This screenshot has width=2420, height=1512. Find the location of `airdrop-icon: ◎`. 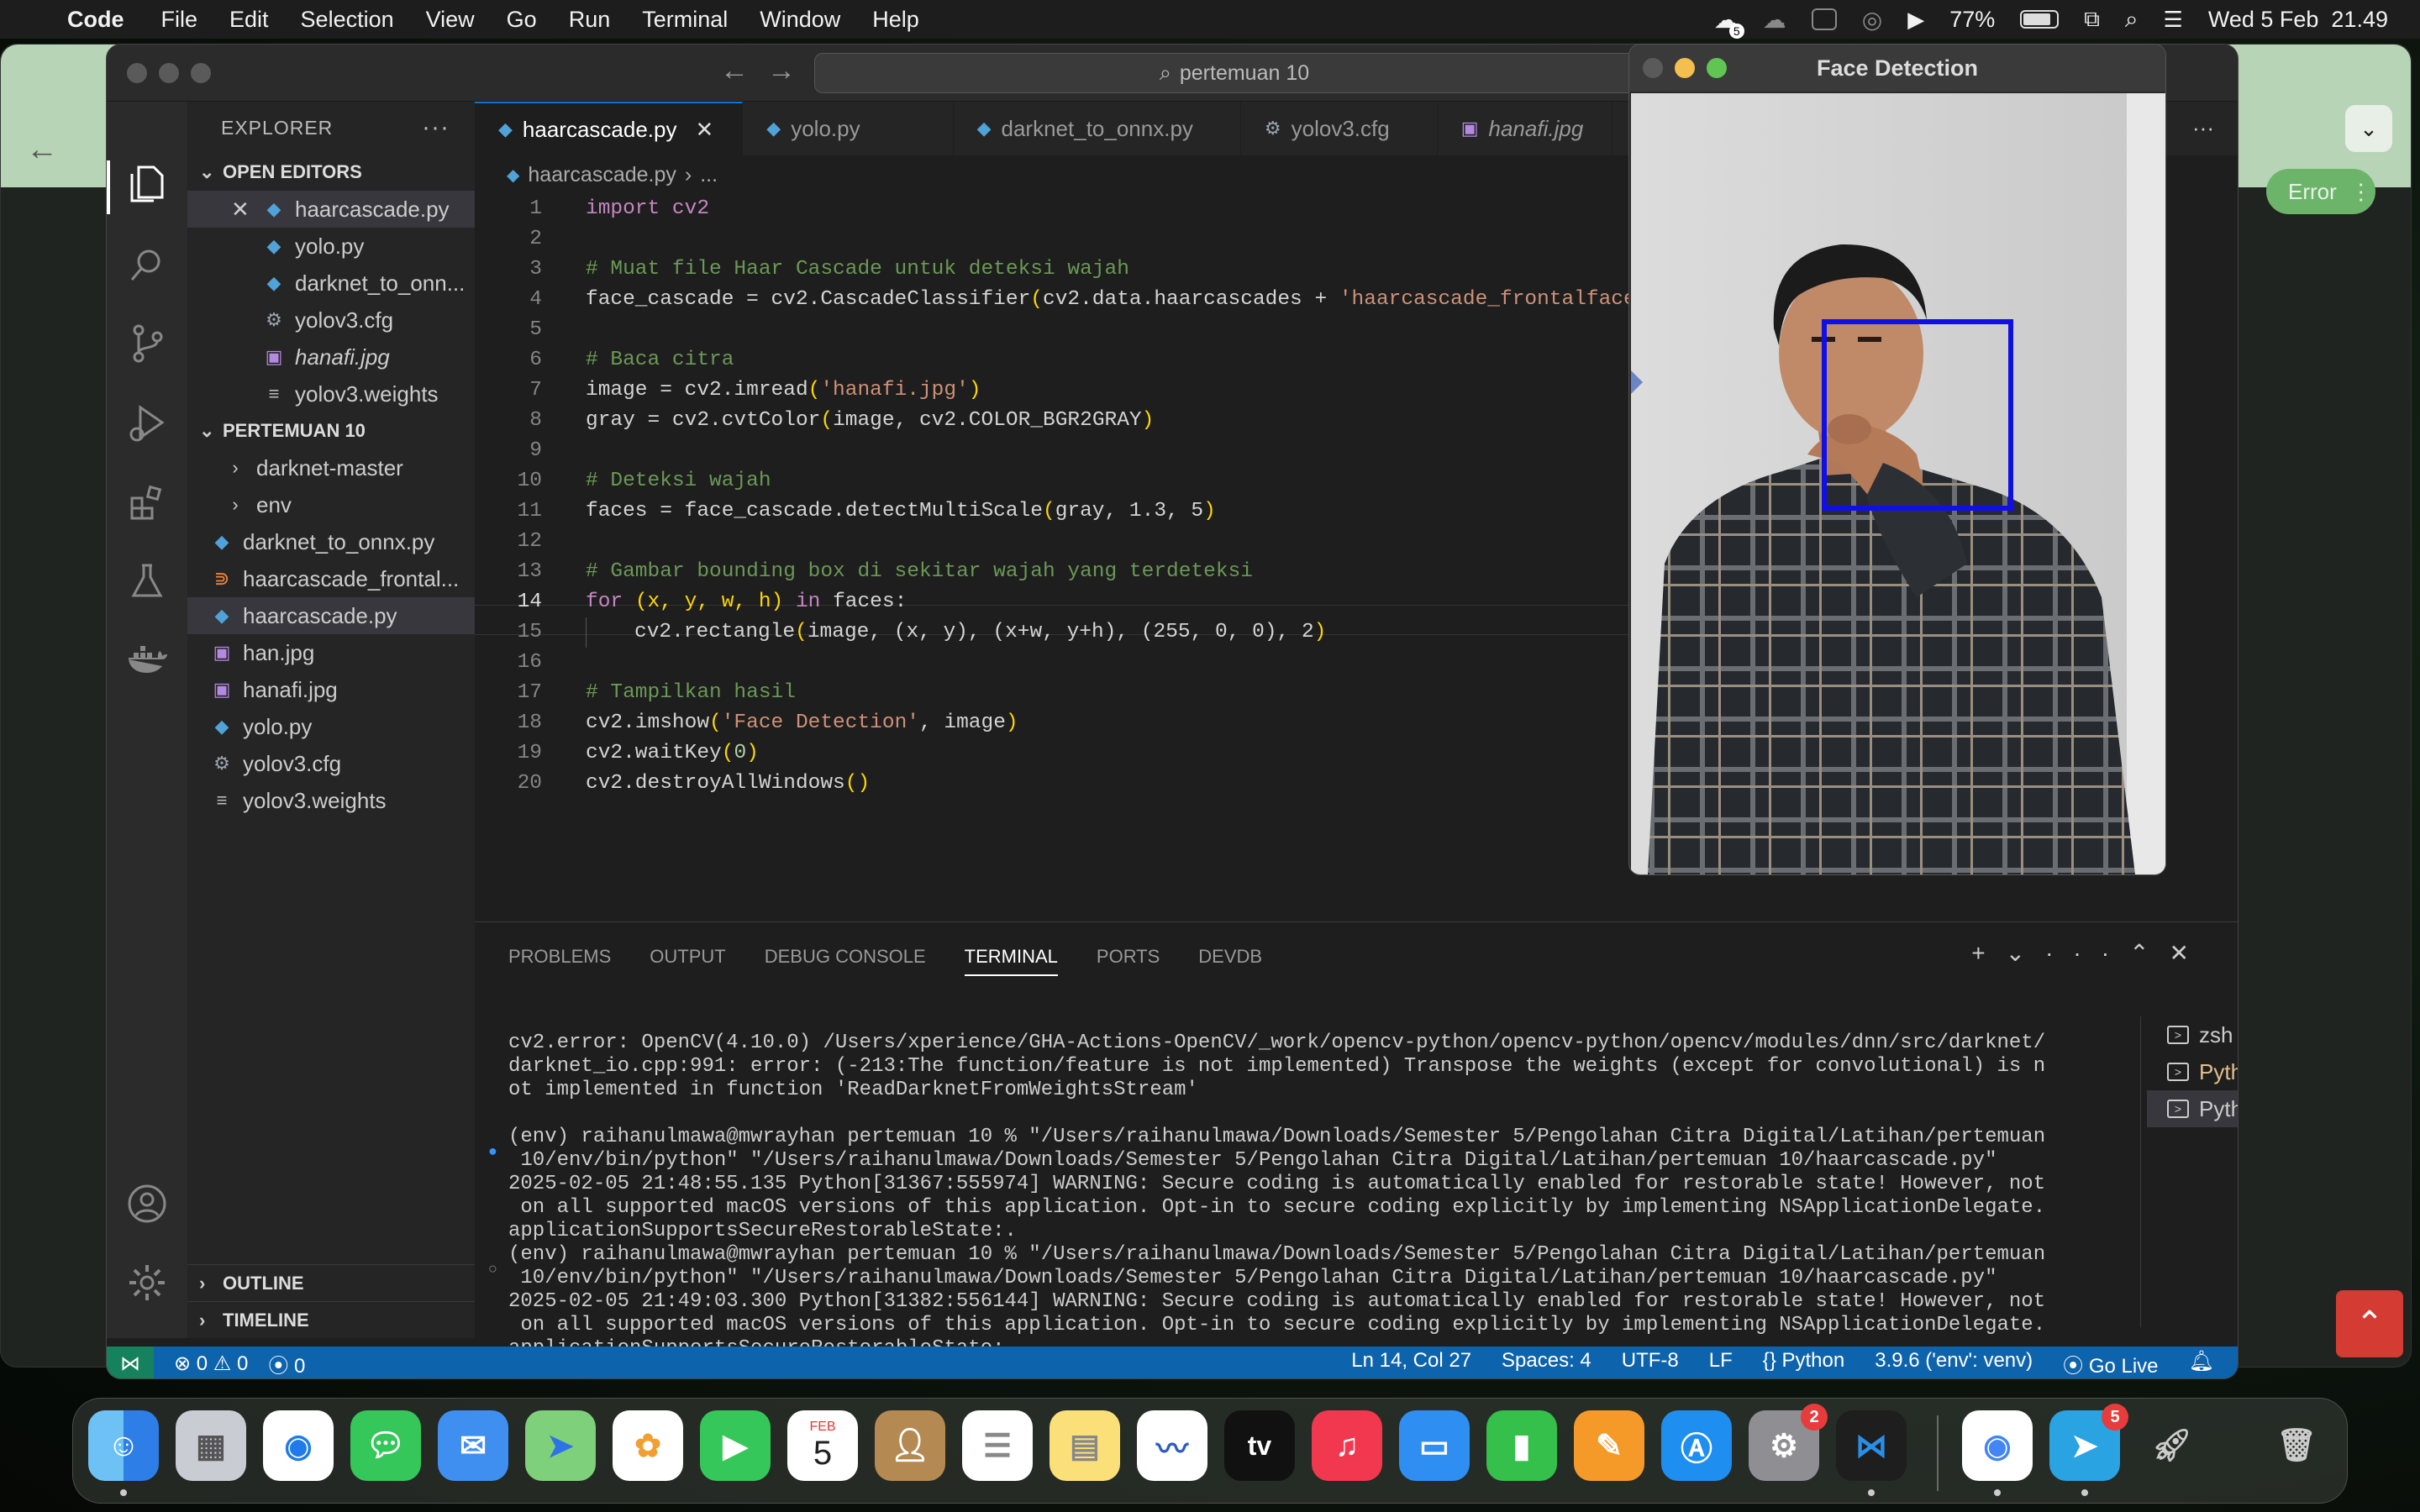

airdrop-icon: ◎ is located at coordinates (1872, 20).